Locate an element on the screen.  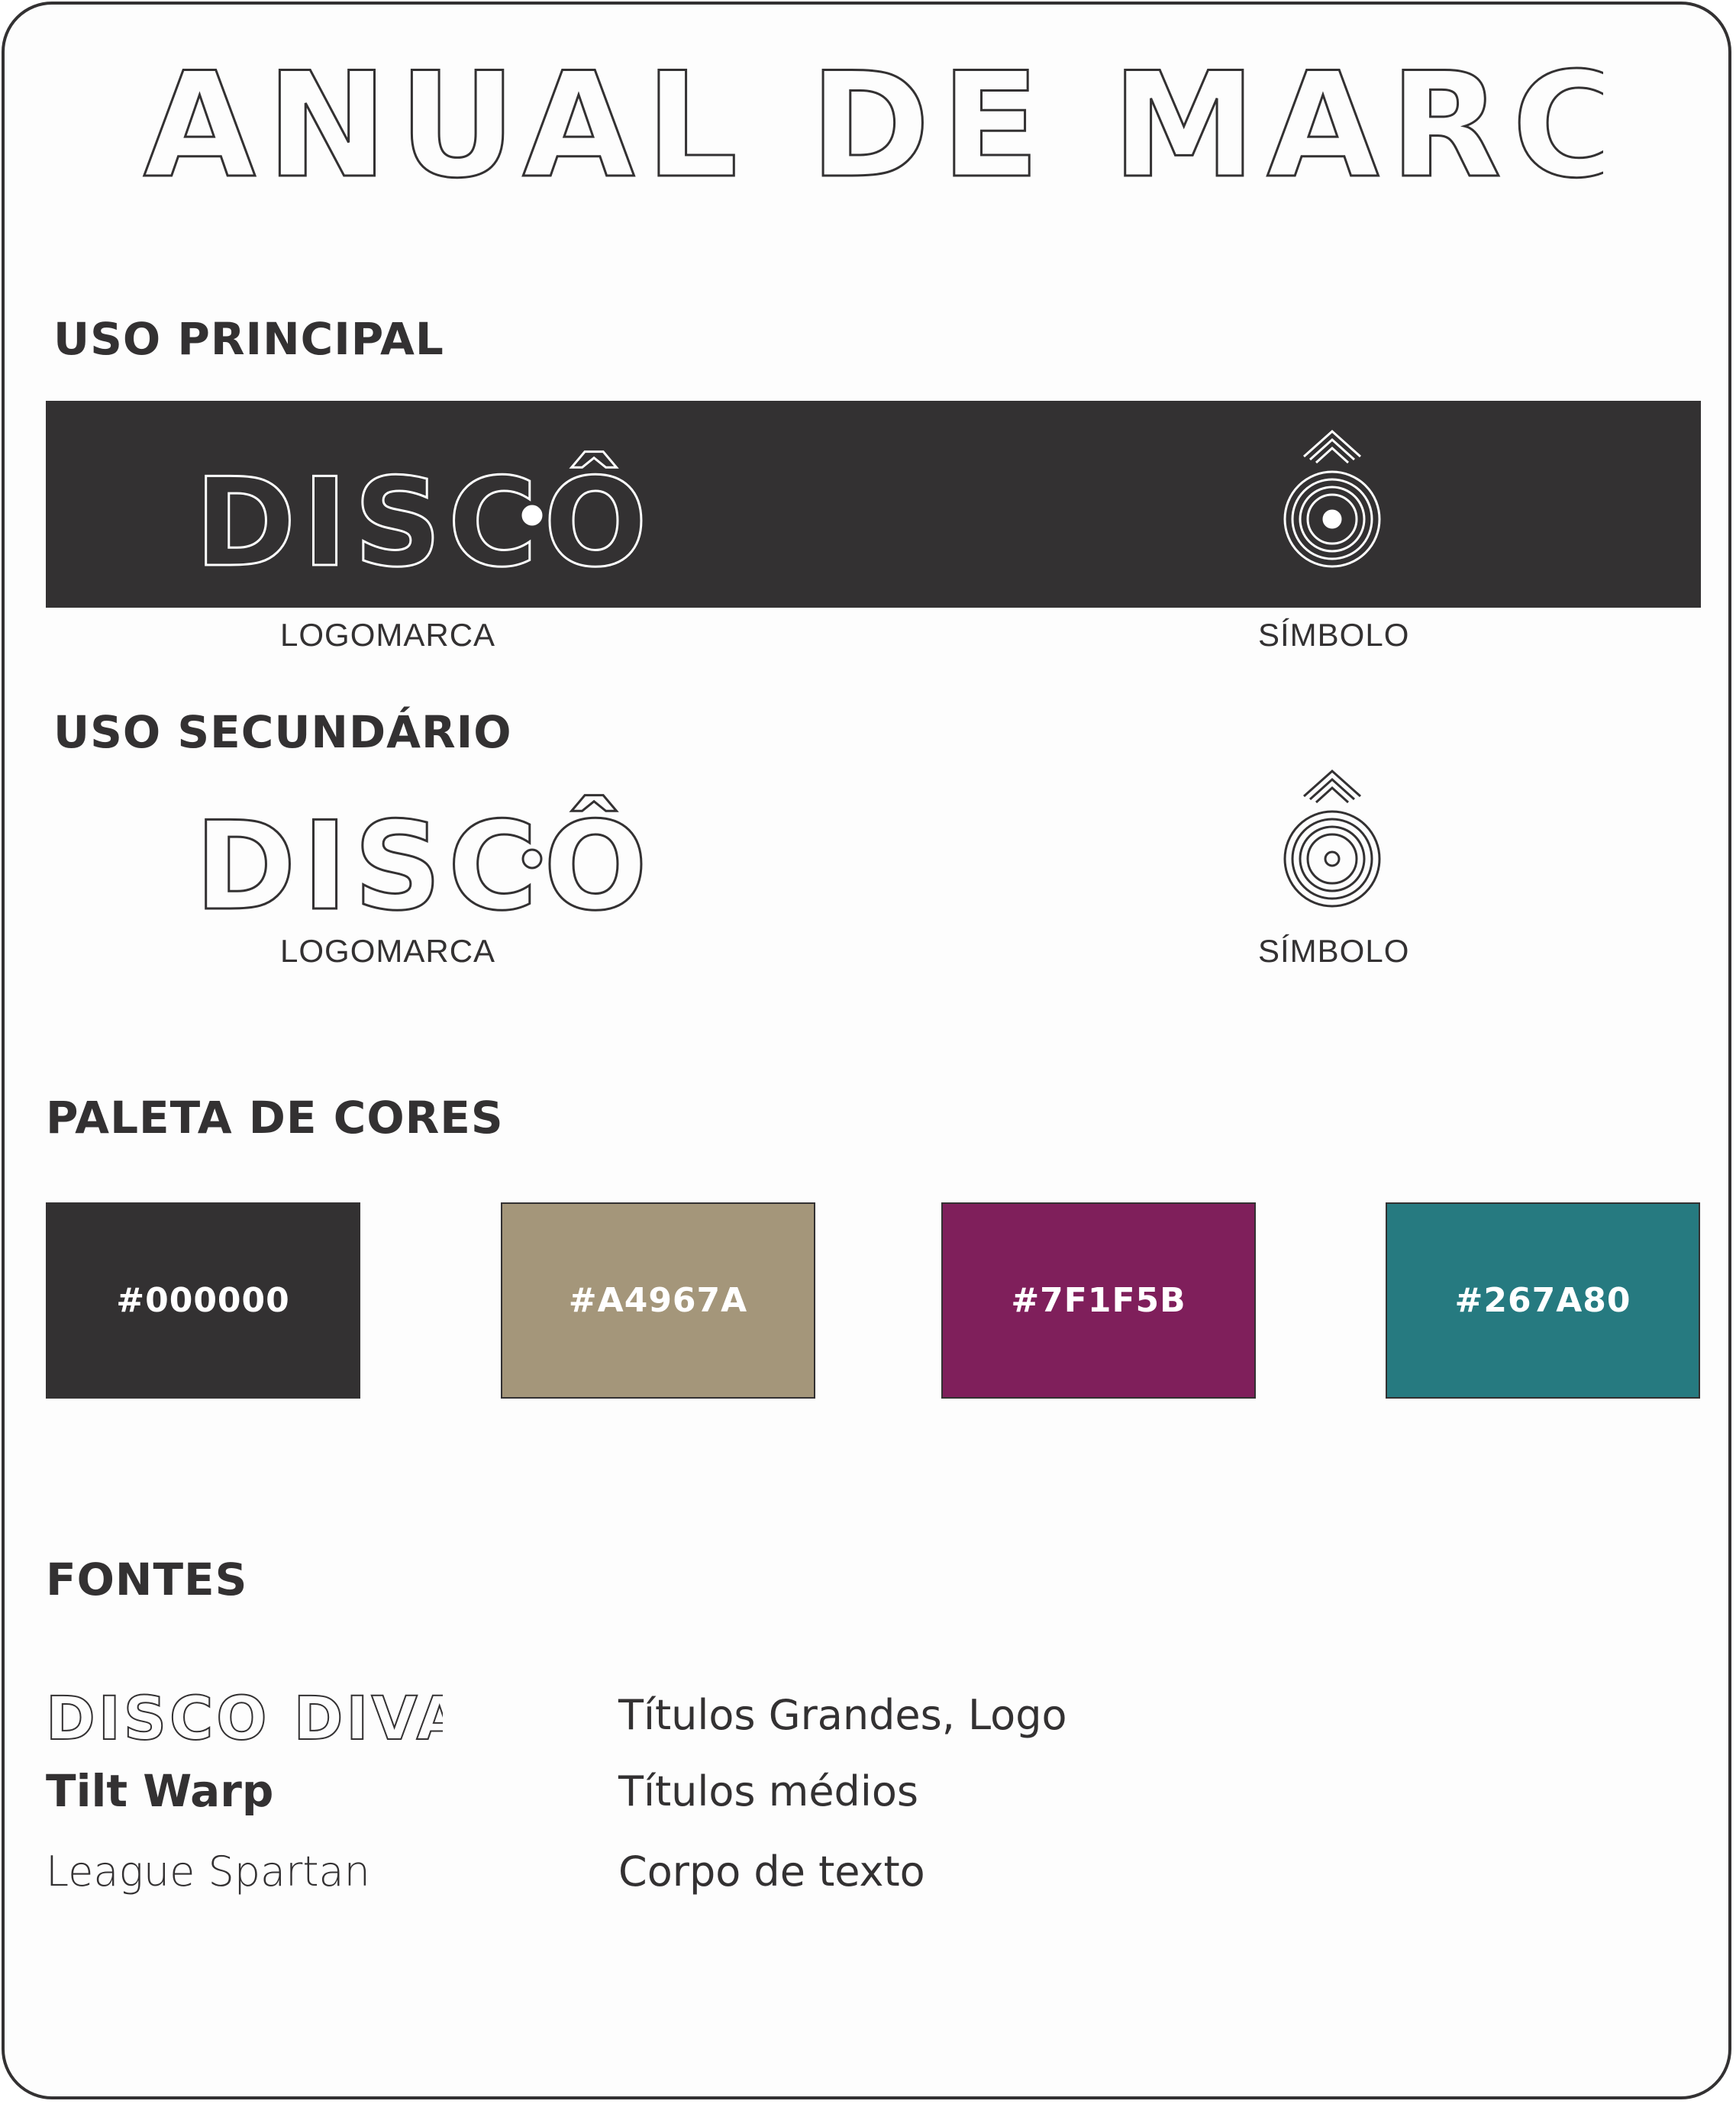
fontes-heading: FONTES is located at coordinates (147, 1579).